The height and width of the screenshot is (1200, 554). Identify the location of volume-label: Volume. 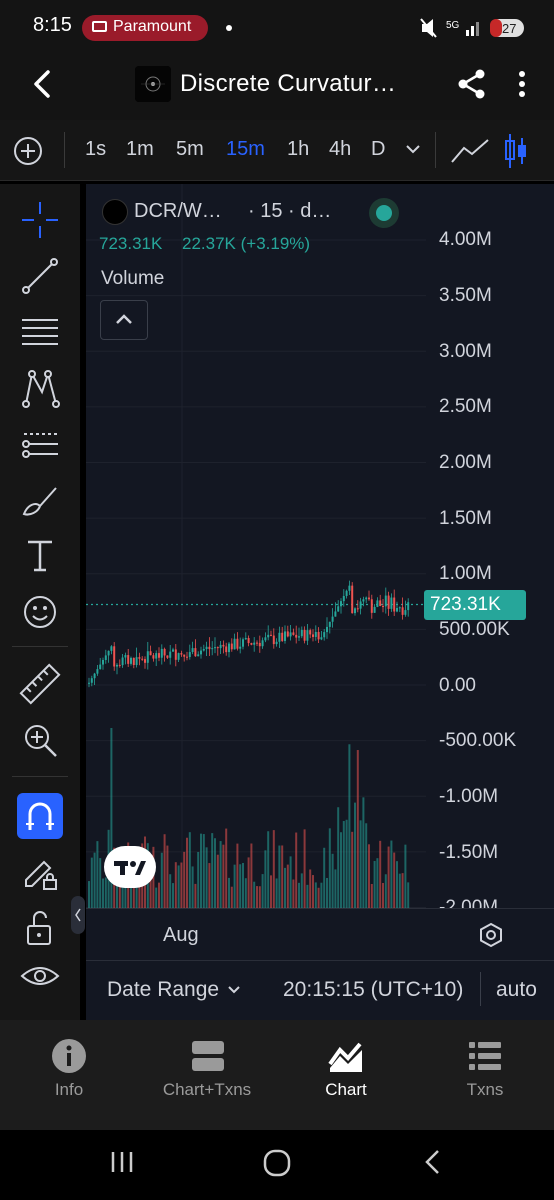
(132, 279).